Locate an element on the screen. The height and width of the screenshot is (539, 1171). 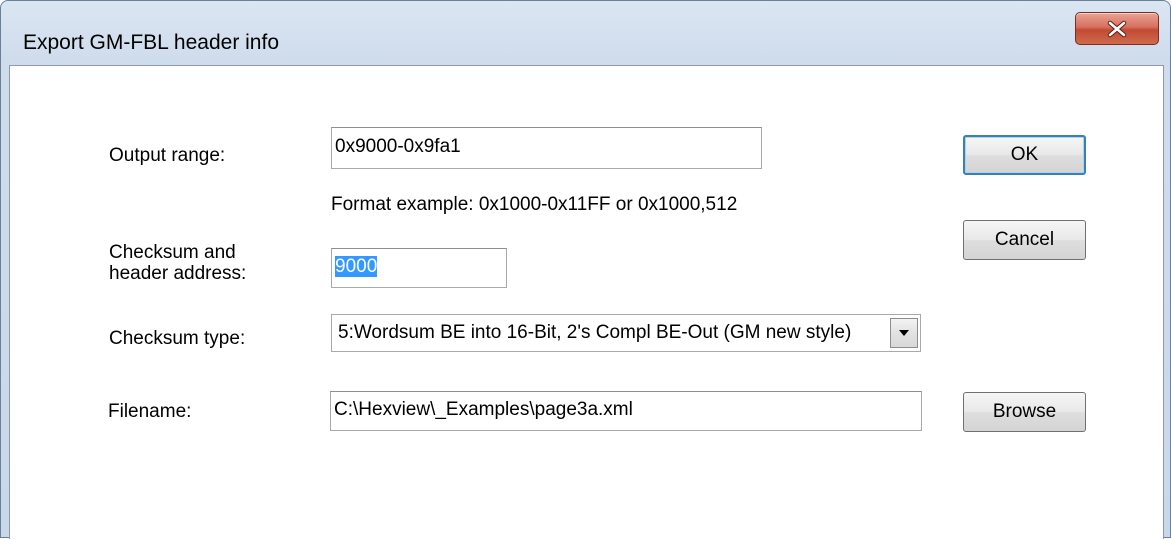
cancel-button: Cancel is located at coordinates (1024, 240).